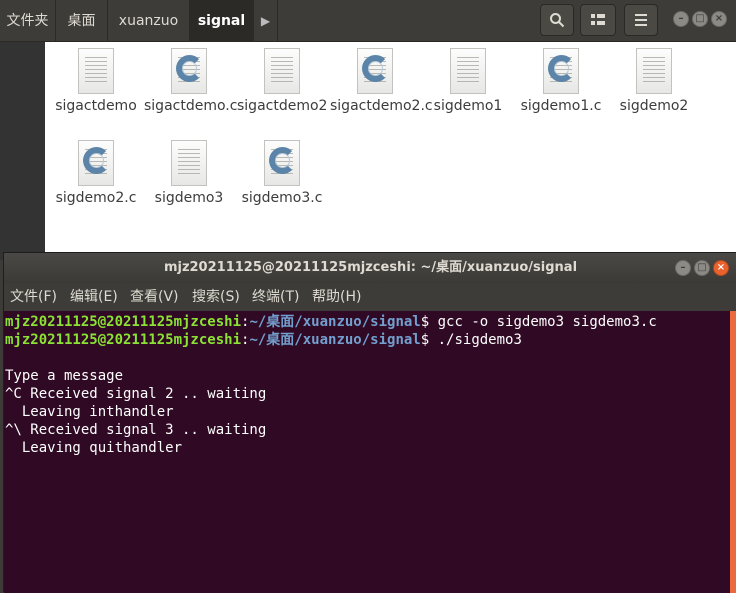  Describe the element at coordinates (683, 268) in the screenshot. I see `terminal-minimize-button: –` at that location.